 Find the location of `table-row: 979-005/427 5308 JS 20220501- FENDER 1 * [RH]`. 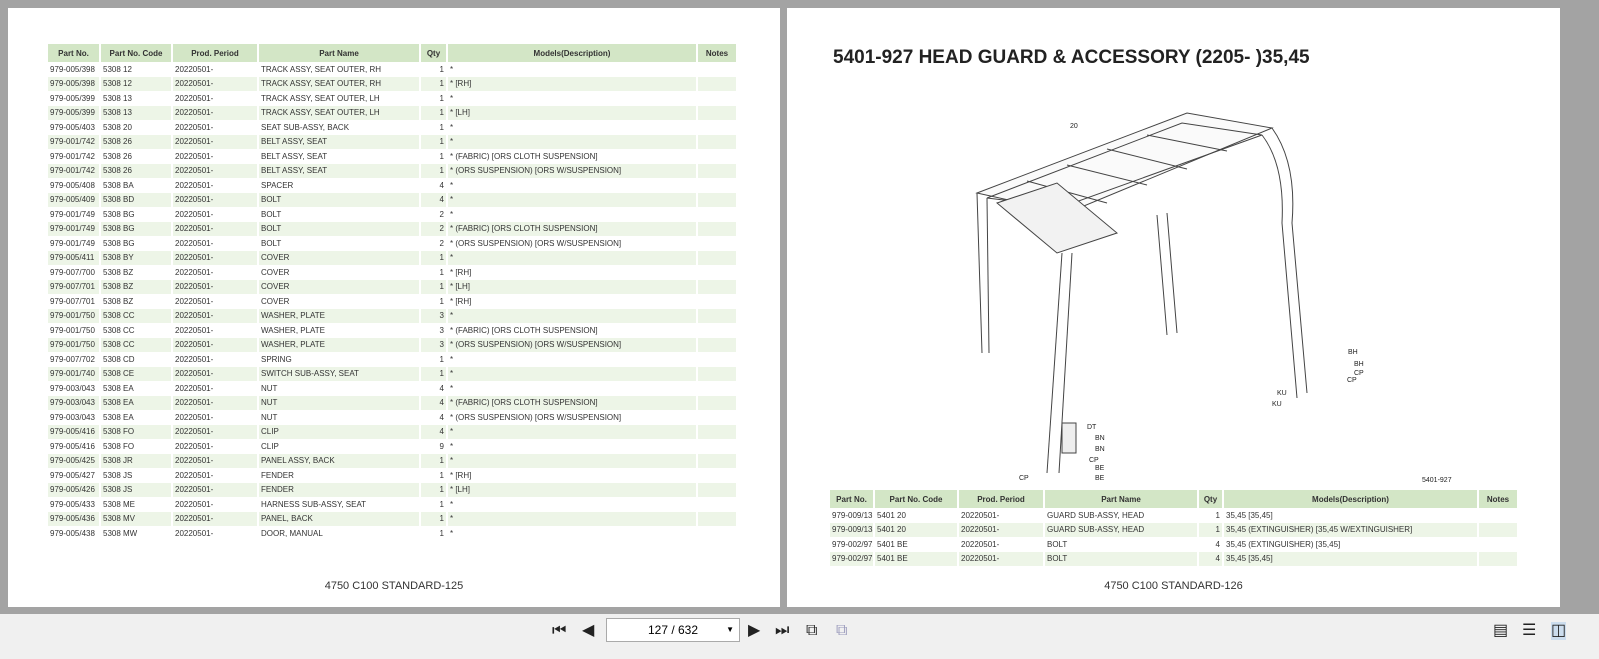

table-row: 979-005/427 5308 JS 20220501- FENDER 1 * [RH] is located at coordinates (392, 475).